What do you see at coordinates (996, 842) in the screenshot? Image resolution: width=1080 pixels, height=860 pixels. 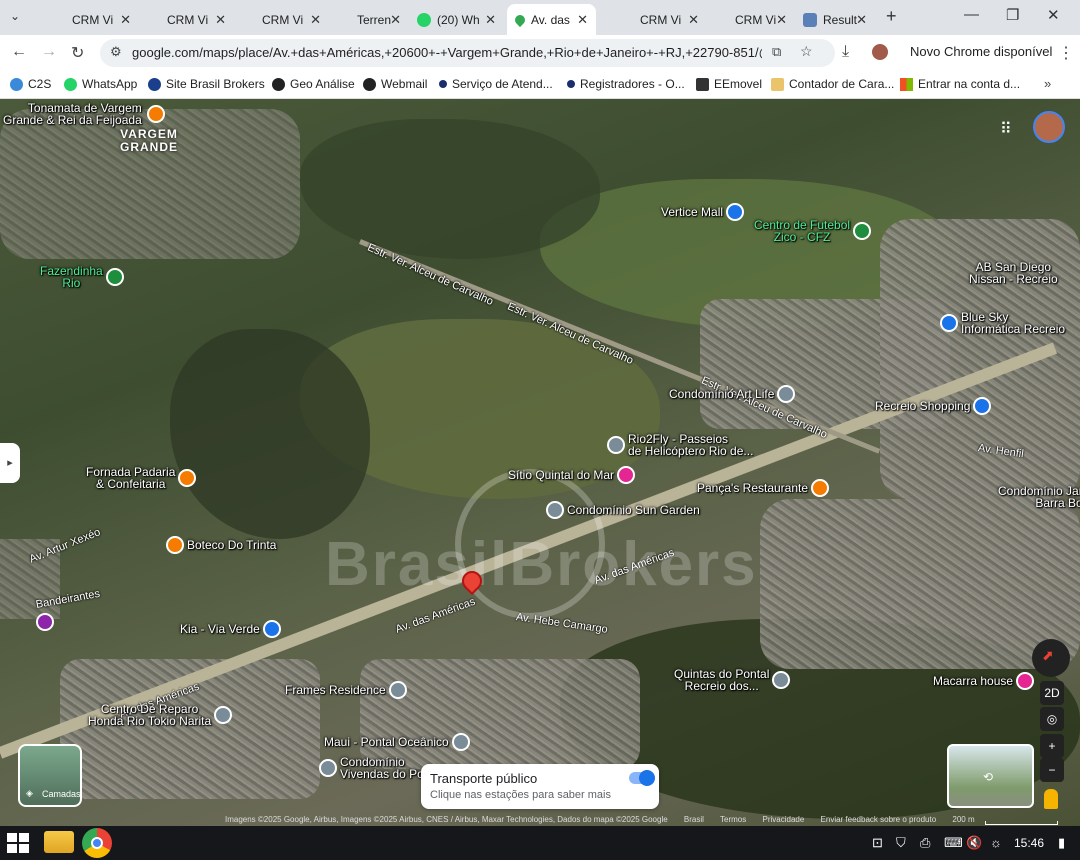 I see `brightness-icon: ☼` at bounding box center [996, 842].